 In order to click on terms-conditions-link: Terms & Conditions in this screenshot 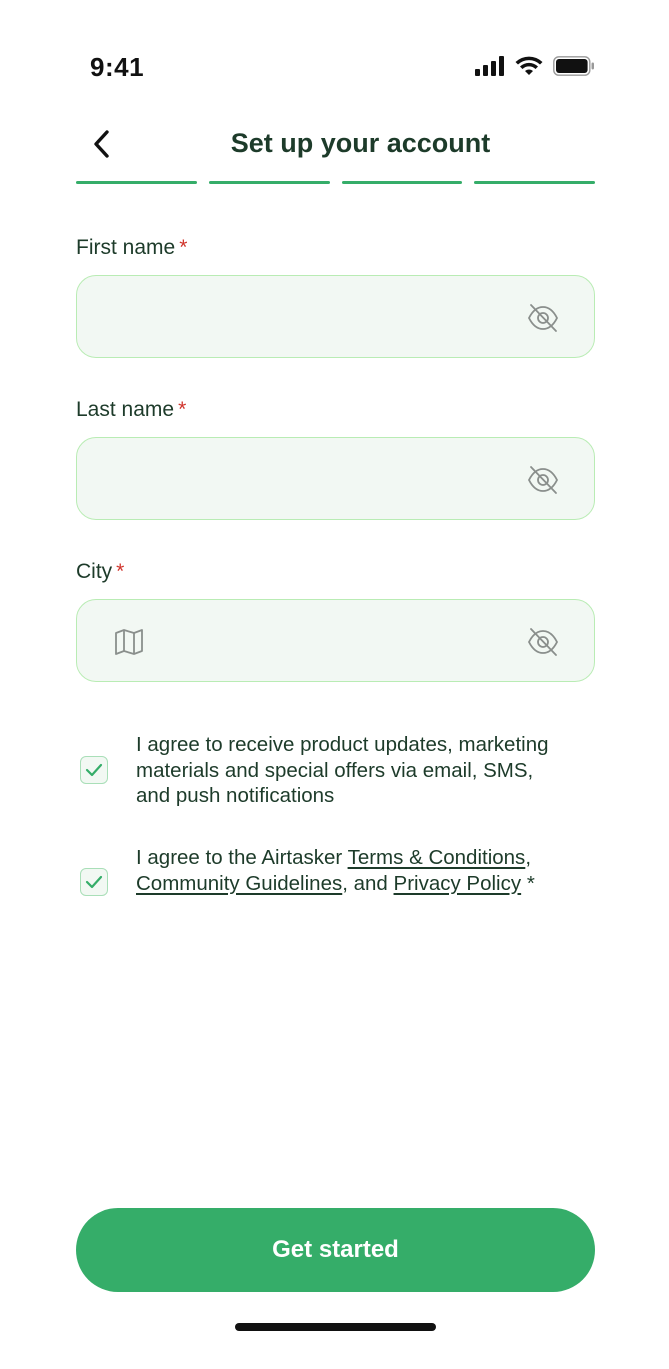, I will do `click(437, 857)`.